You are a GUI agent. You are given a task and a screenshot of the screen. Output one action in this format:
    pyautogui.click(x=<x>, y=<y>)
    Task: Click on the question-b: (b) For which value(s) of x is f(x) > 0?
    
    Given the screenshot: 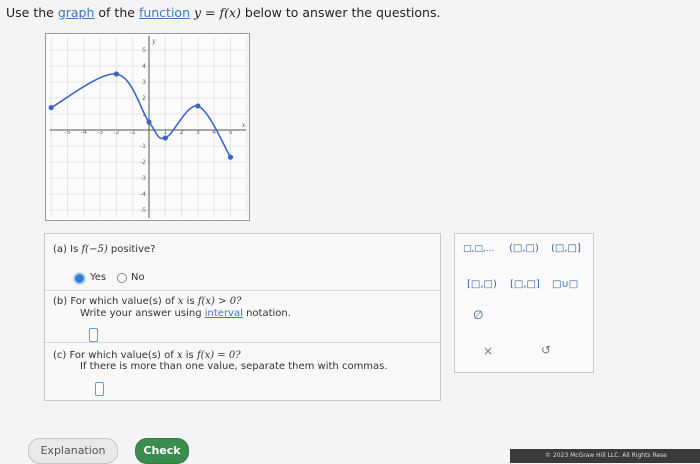 What is the action you would take?
    pyautogui.click(x=147, y=301)
    